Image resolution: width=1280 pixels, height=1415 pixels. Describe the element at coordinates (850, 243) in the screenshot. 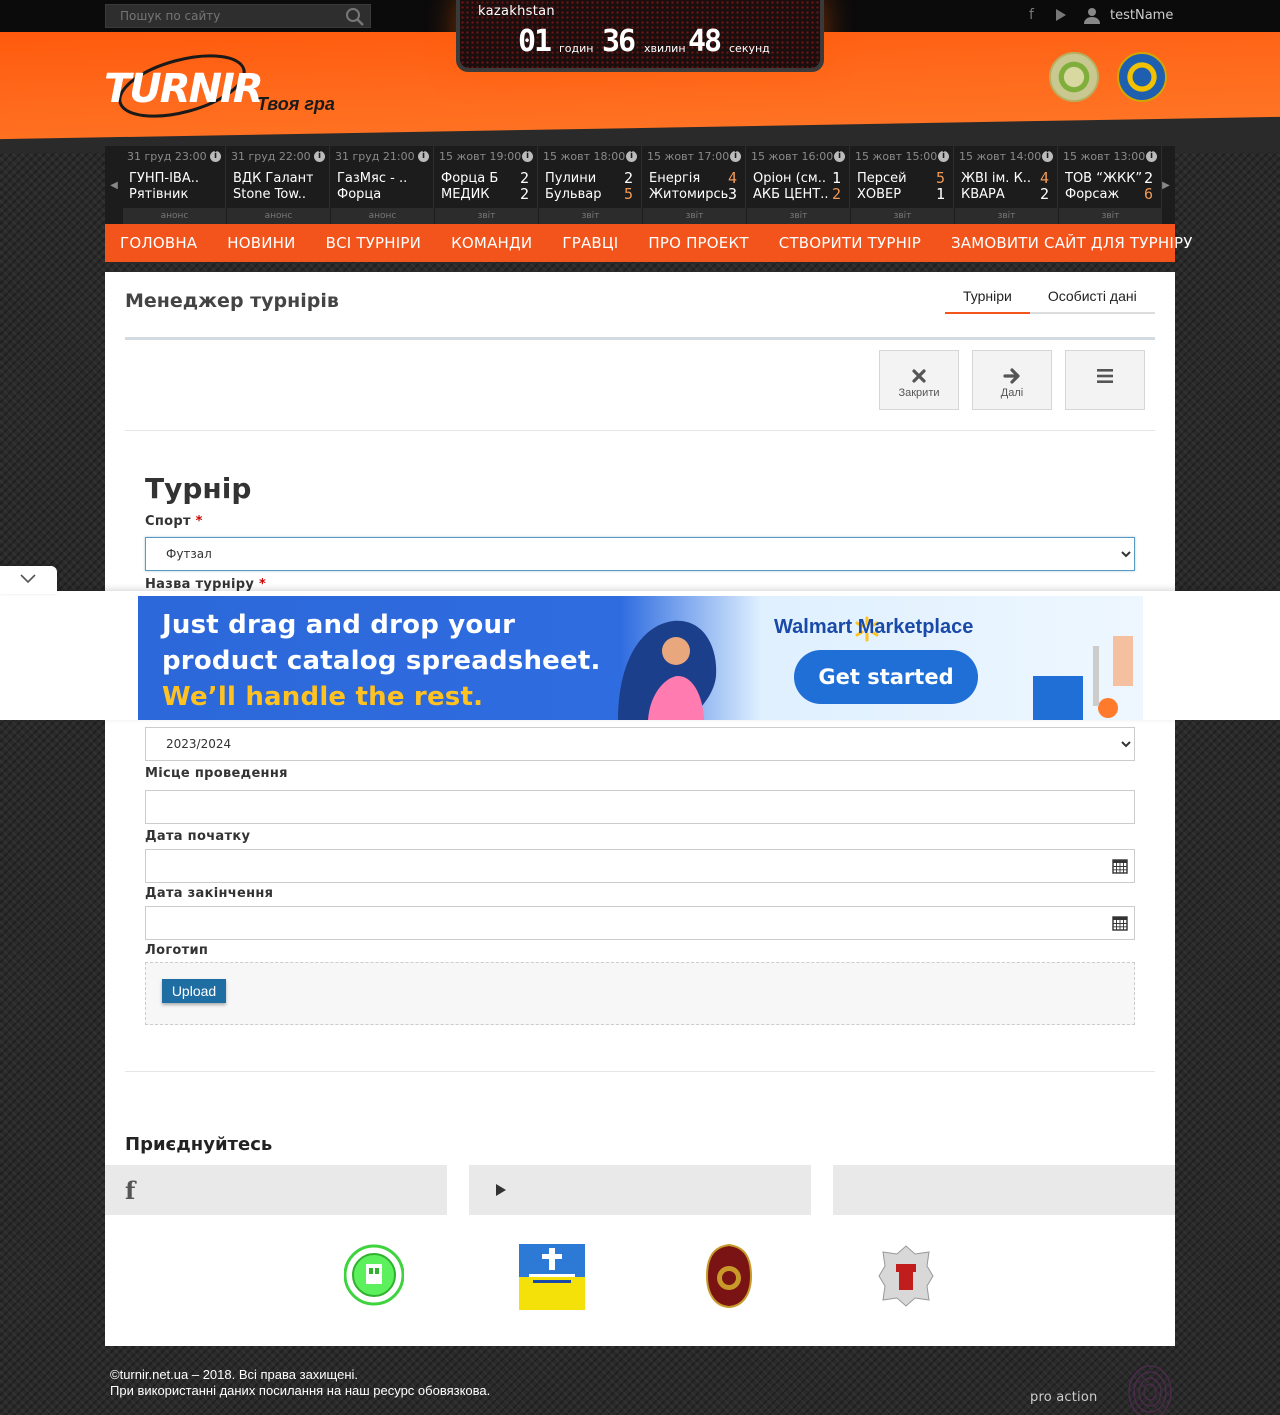

I see `nav-create-tournament: СТВОРИТИ ТУРНІР` at that location.